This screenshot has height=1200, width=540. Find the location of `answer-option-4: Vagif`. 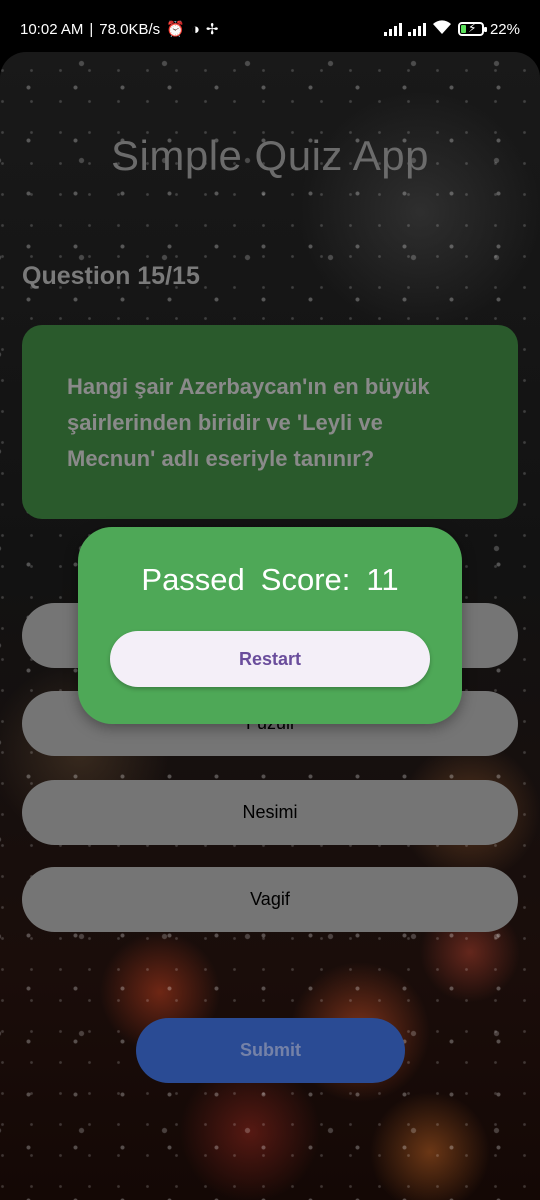

answer-option-4: Vagif is located at coordinates (270, 899).